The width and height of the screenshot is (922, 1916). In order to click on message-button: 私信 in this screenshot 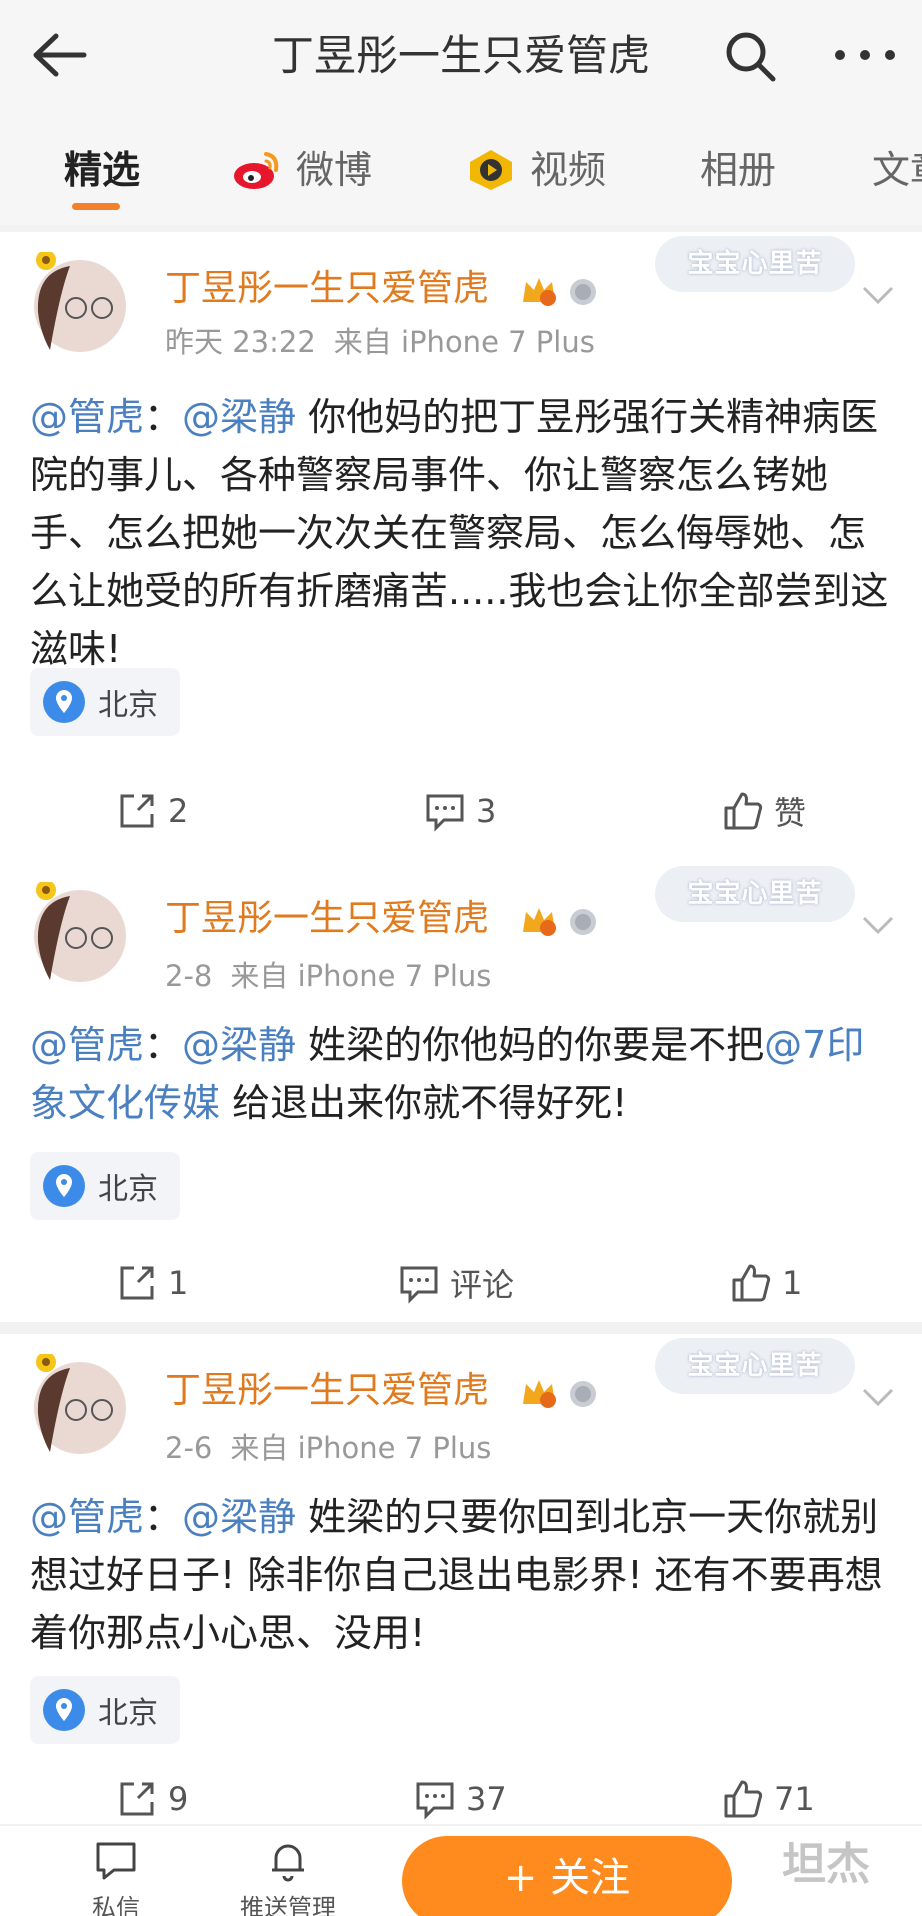, I will do `click(116, 1876)`.